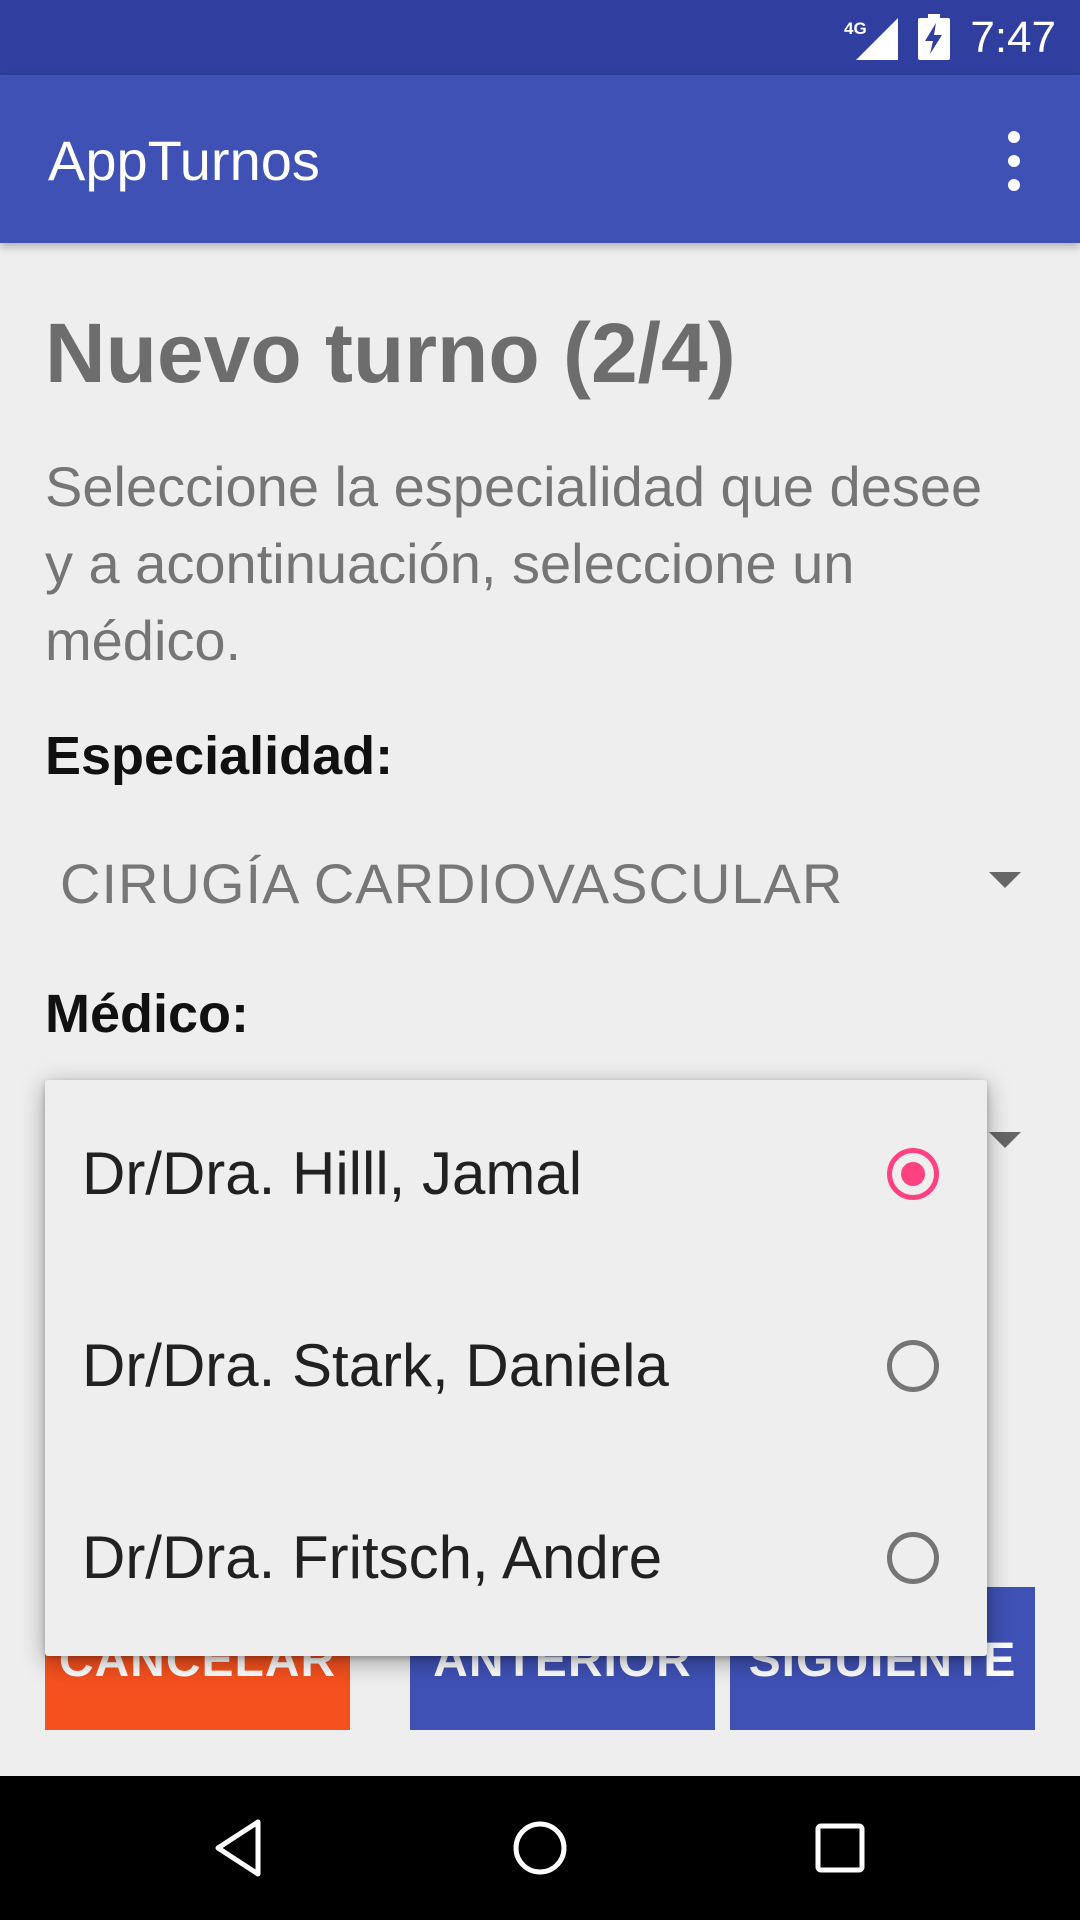 The width and height of the screenshot is (1080, 1920). What do you see at coordinates (840, 1848) in the screenshot?
I see `recents-icon` at bounding box center [840, 1848].